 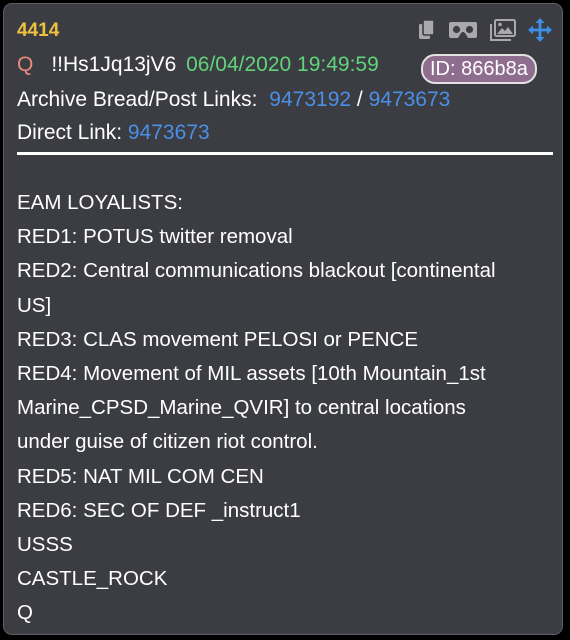 I want to click on post-author-line: Q !!Hs1Jq13jV6 06/04/2020 19:49:59, so click(x=198, y=65).